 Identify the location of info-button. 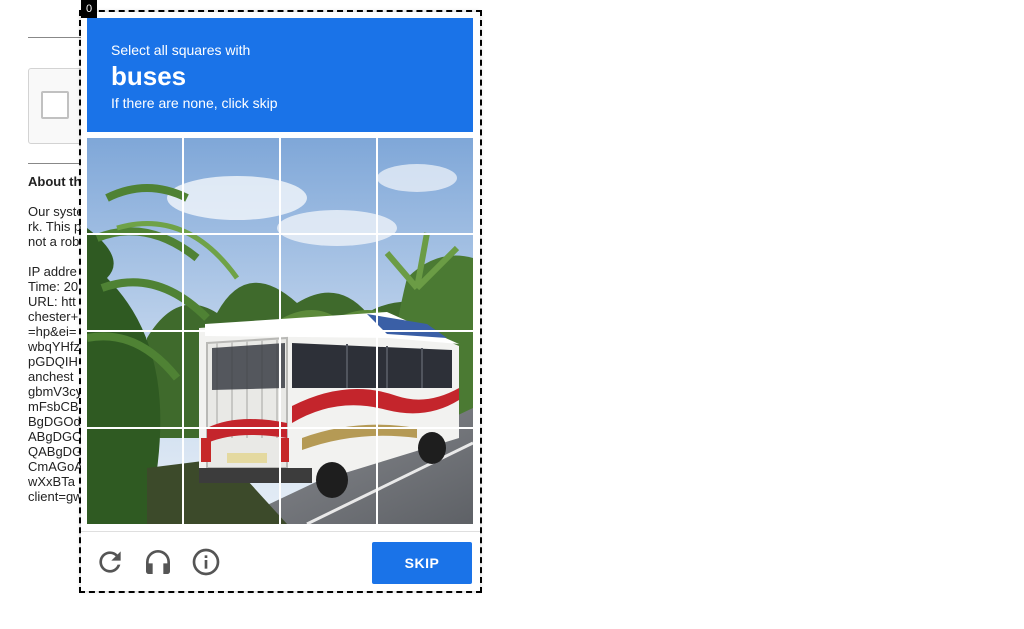
(206, 562).